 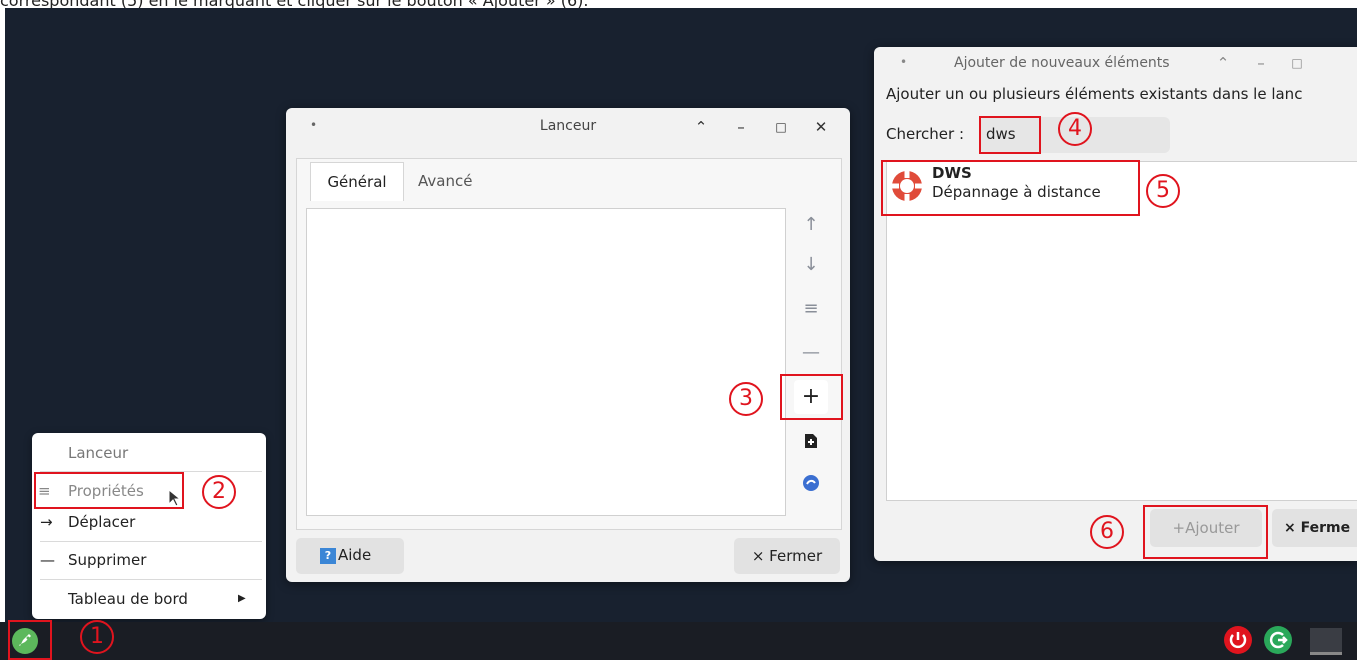 What do you see at coordinates (1278, 640) in the screenshot?
I see `logout-icon` at bounding box center [1278, 640].